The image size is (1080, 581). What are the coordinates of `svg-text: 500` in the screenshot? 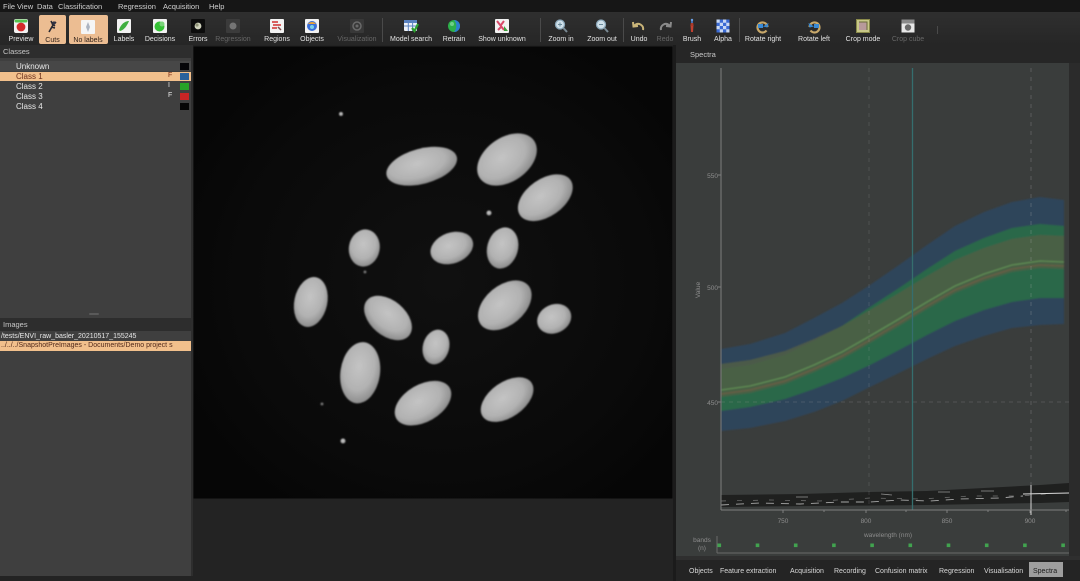 It's located at (712, 288).